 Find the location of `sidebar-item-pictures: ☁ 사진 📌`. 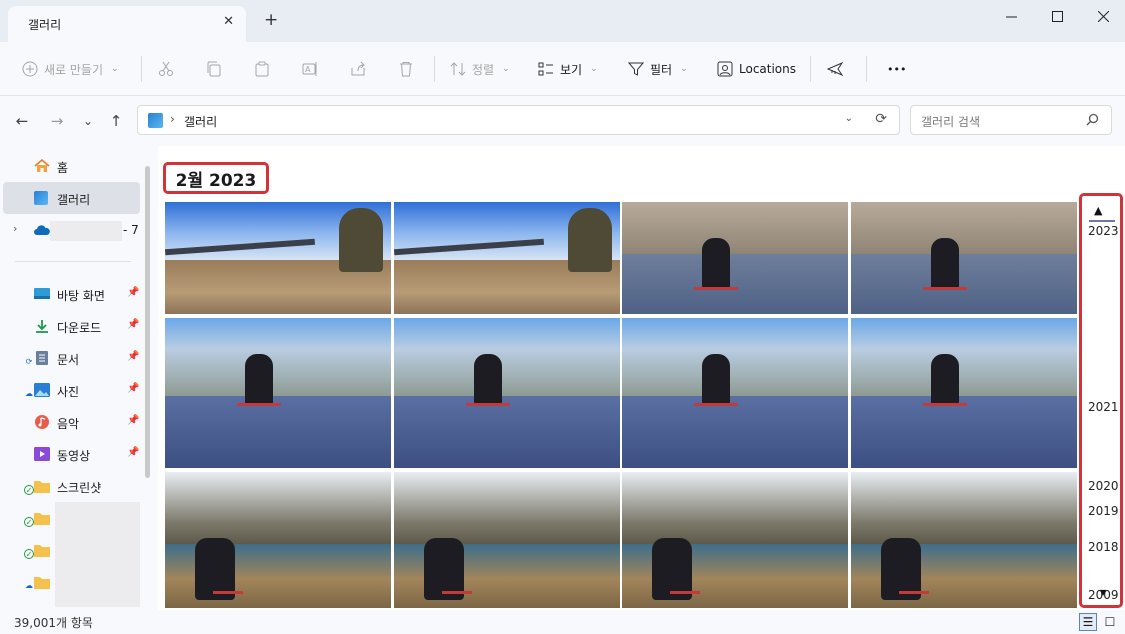

sidebar-item-pictures: ☁ 사진 📌 is located at coordinates (71, 390).